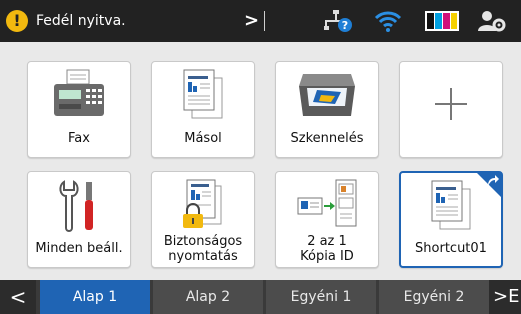 Image resolution: width=521 pixels, height=314 pixels. What do you see at coordinates (264, 21) in the screenshot?
I see `divider` at bounding box center [264, 21].